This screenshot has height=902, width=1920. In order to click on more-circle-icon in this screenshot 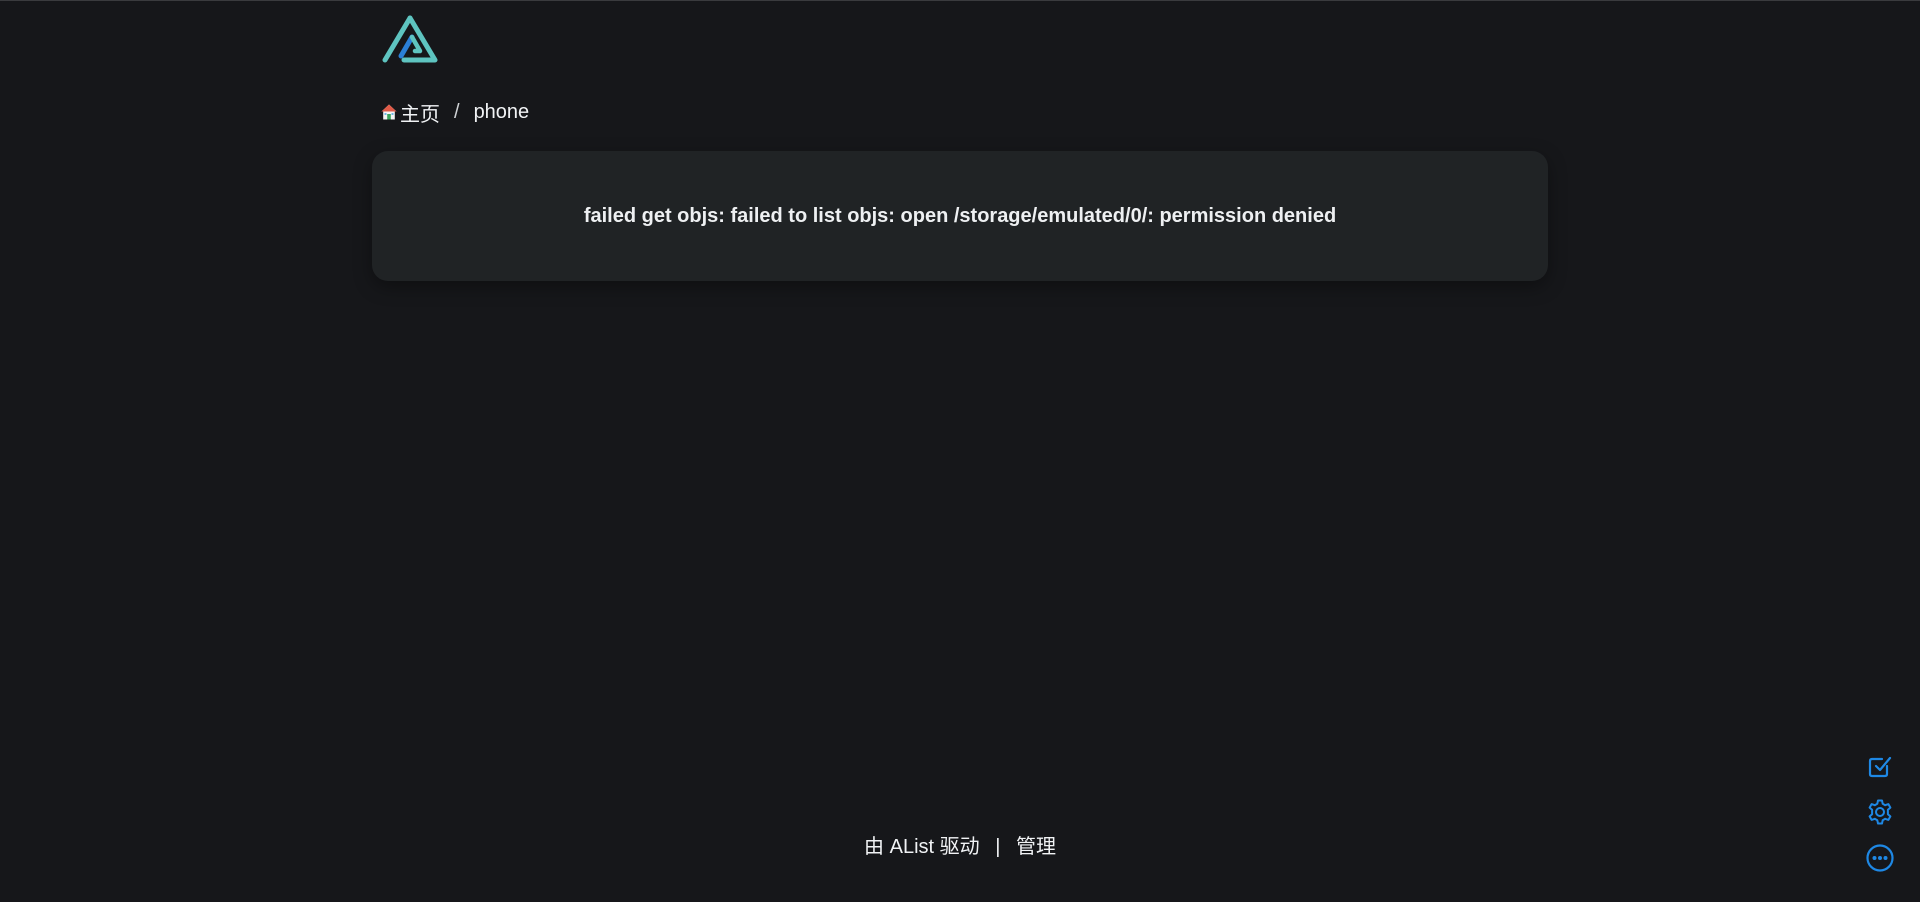, I will do `click(1880, 858)`.